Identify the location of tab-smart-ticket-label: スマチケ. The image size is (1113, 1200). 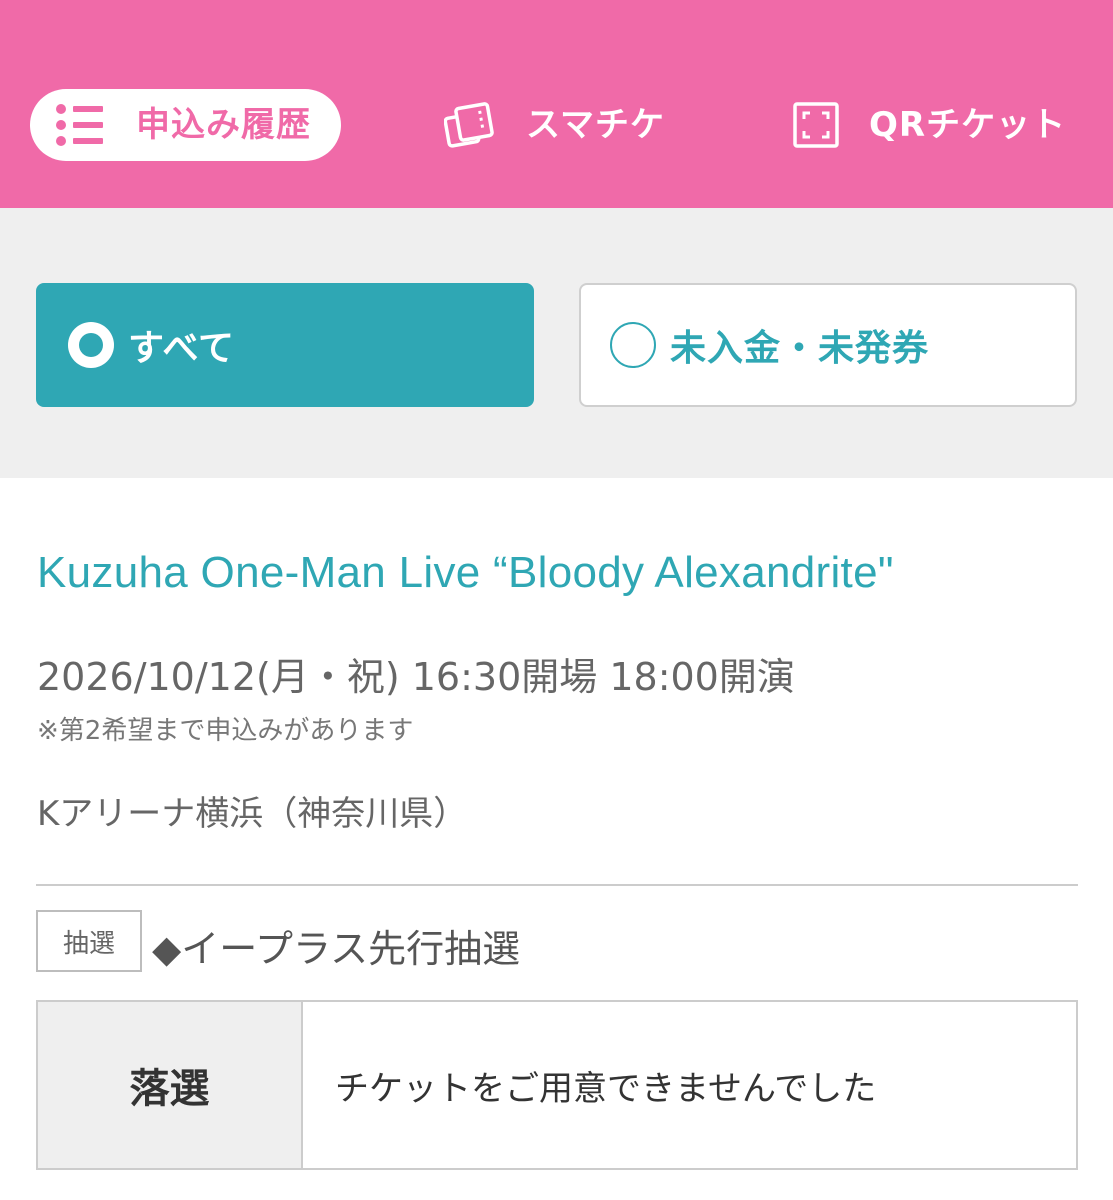
(595, 125).